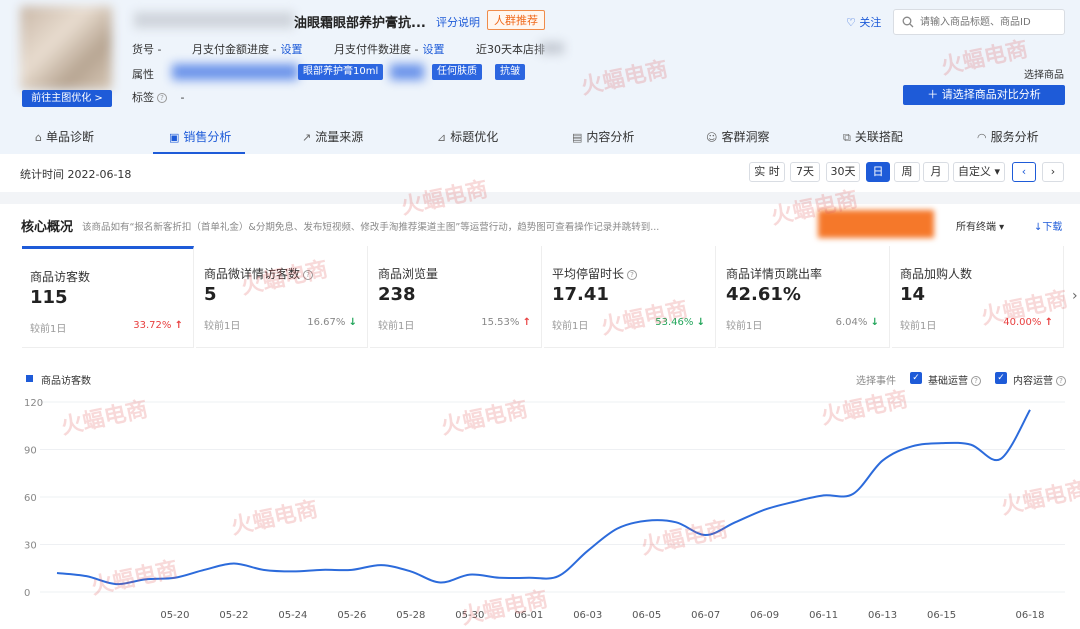 This screenshot has width=1080, height=629. Describe the element at coordinates (67, 98) in the screenshot. I see `main-image-optimize-button: 前往主图优化 >` at that location.